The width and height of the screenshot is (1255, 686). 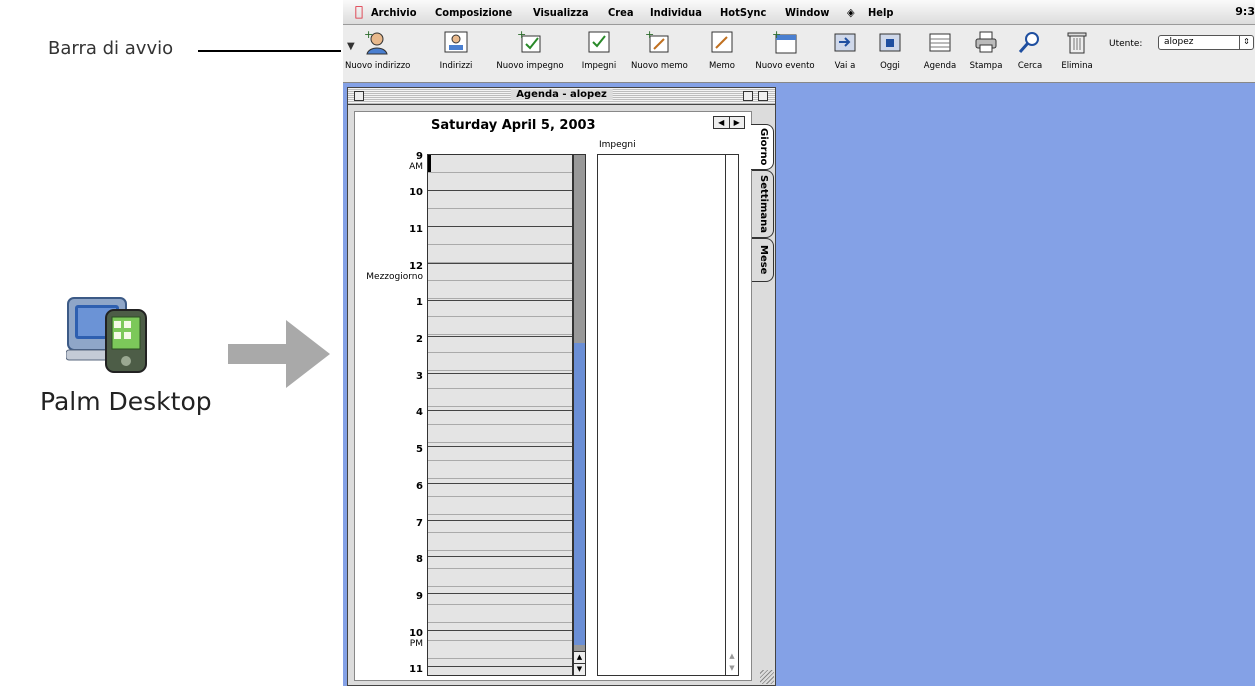 I want to click on new-event-button: + Nuovo evento, so click(x=785, y=50).